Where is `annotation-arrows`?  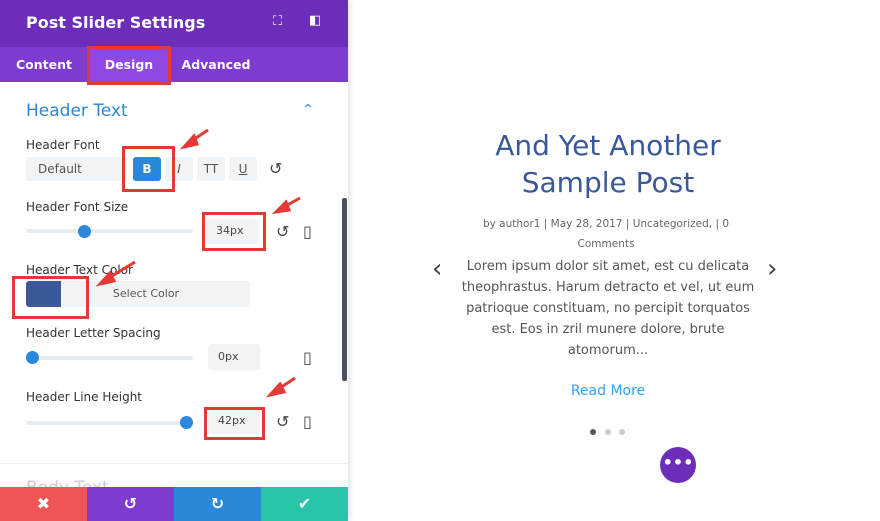
annotation-arrows is located at coordinates (198, 263).